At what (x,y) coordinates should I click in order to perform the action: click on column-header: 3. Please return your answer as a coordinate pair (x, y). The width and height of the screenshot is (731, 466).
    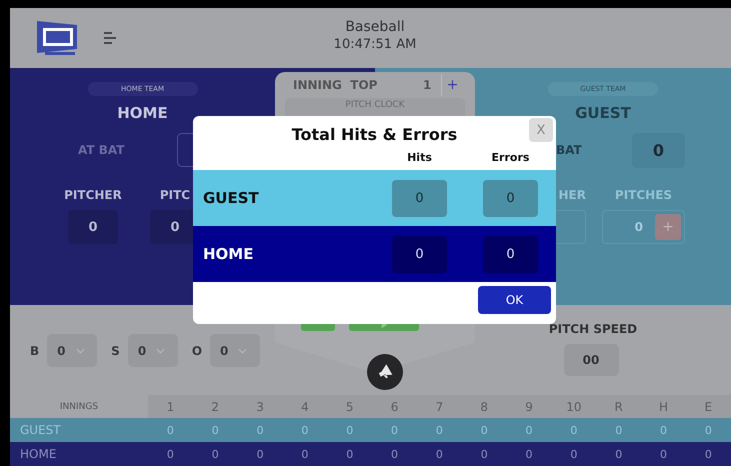
    Looking at the image, I should click on (260, 407).